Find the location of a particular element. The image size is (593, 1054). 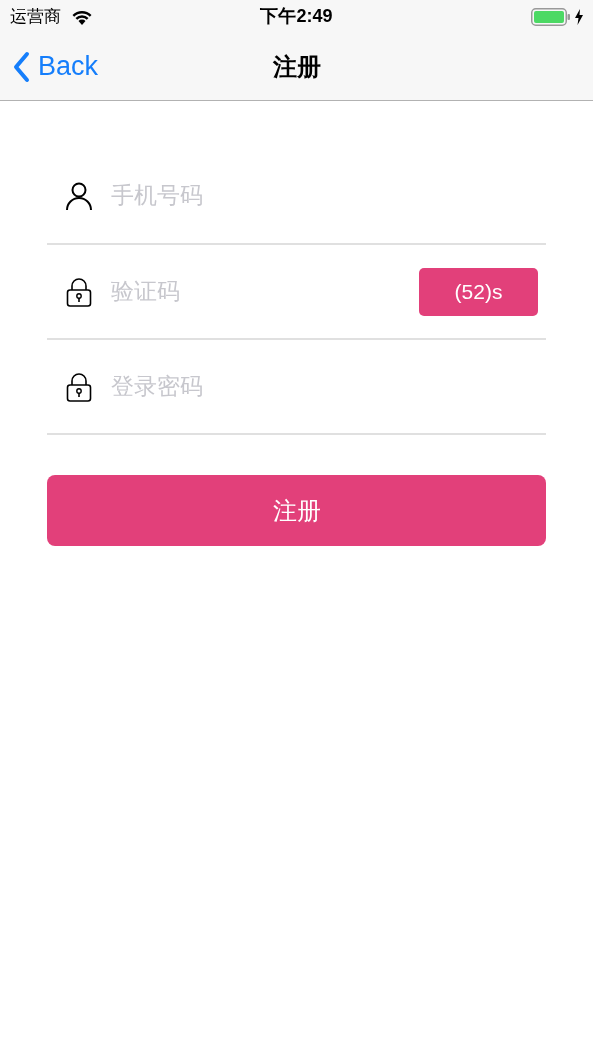

user-icon is located at coordinates (79, 195).